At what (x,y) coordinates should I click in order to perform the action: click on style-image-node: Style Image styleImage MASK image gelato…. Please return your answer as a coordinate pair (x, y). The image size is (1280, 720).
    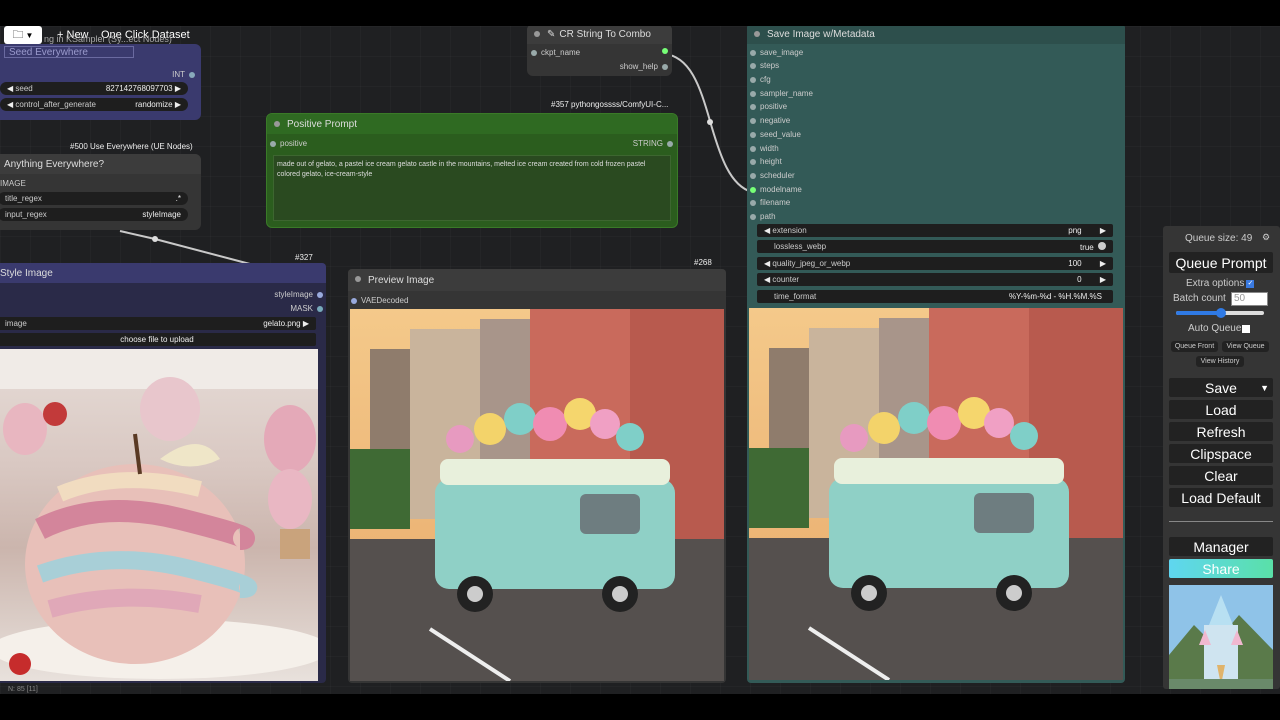
    Looking at the image, I should click on (163, 473).